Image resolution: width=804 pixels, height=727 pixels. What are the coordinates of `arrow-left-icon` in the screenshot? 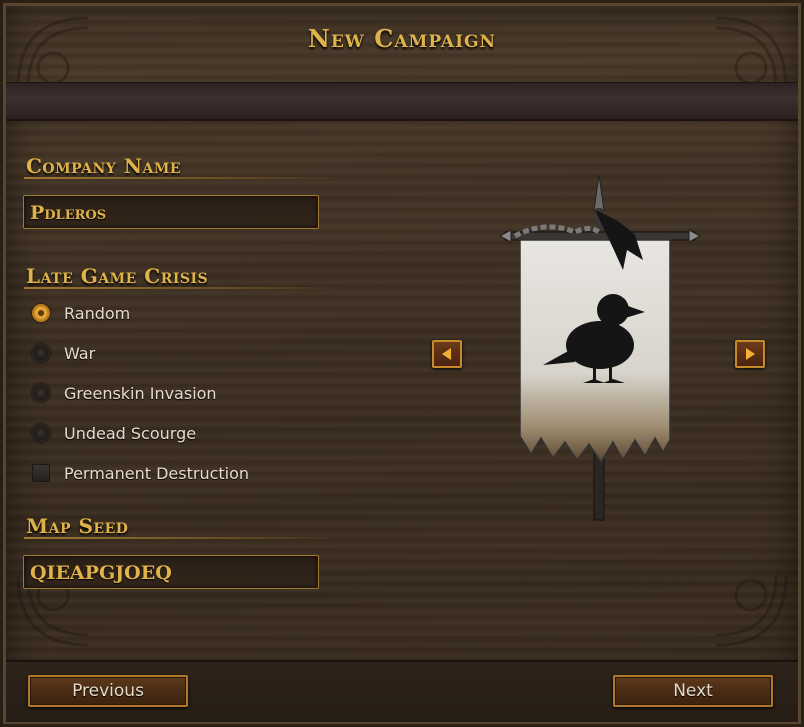 It's located at (446, 354).